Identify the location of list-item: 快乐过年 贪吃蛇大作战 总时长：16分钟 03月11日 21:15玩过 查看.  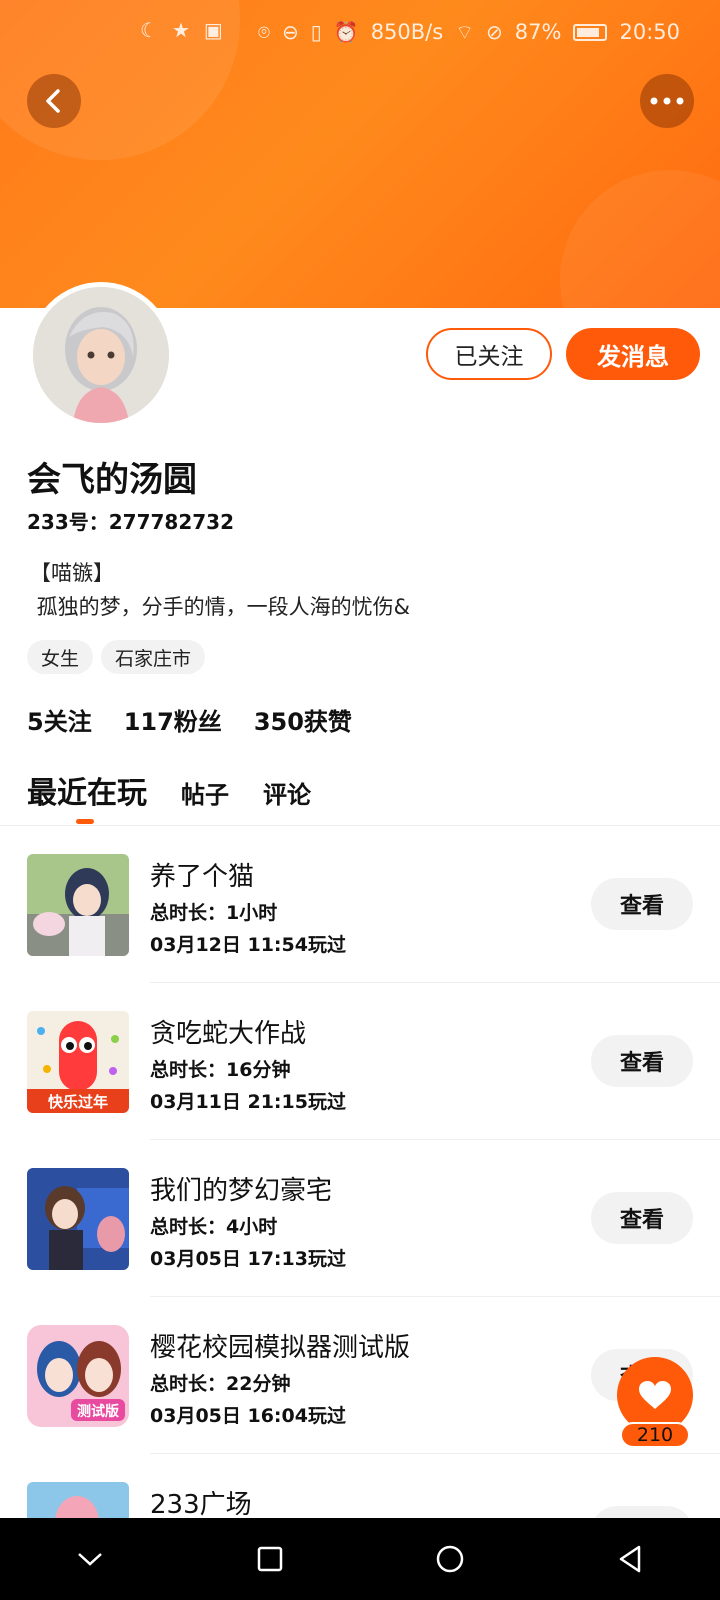
(360, 1061).